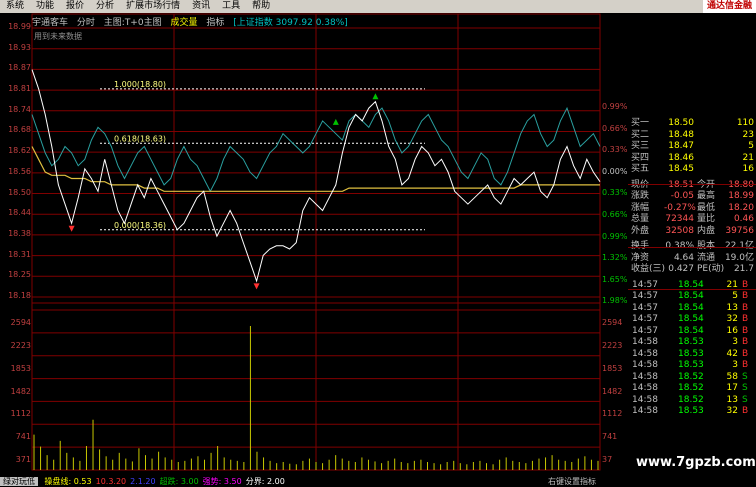 The width and height of the screenshot is (756, 487). What do you see at coordinates (745, 123) in the screenshot?
I see `order-volume: 110` at bounding box center [745, 123].